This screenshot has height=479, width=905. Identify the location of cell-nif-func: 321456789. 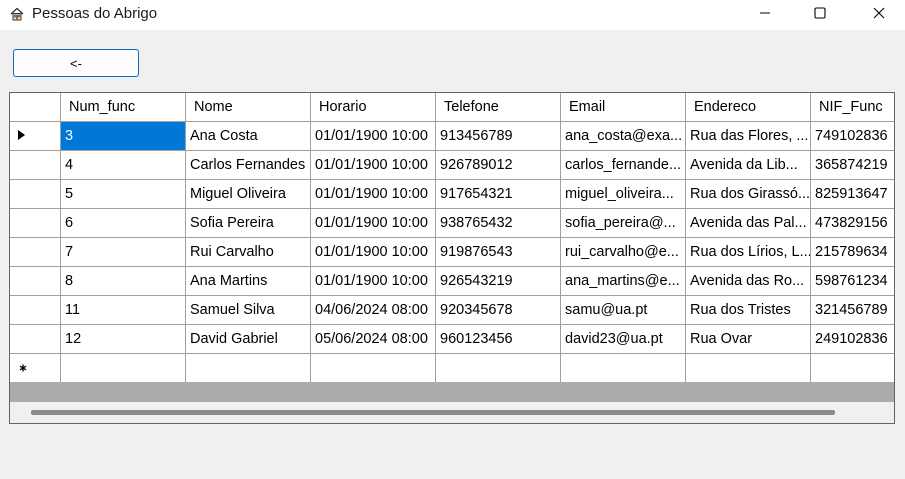
(852, 310).